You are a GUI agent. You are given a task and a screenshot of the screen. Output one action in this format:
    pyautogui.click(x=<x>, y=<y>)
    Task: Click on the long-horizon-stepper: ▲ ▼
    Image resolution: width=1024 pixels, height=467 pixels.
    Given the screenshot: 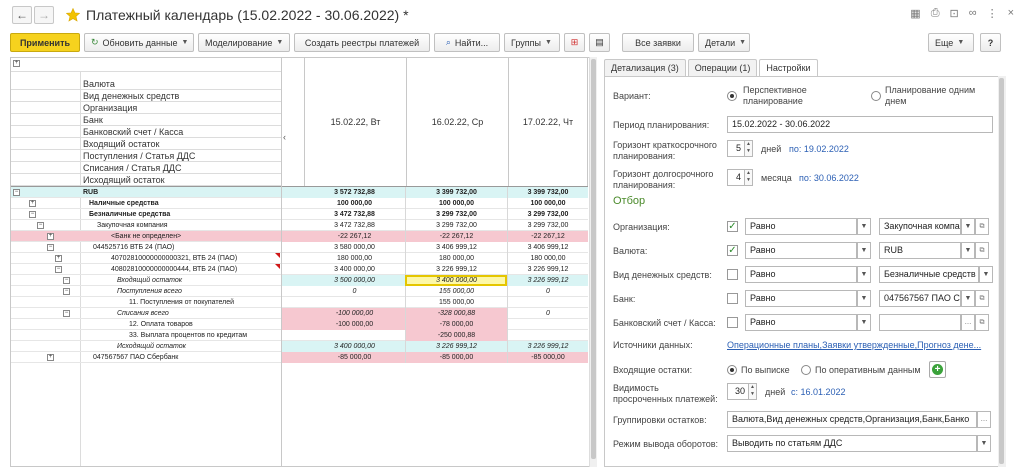 What is the action you would take?
    pyautogui.click(x=749, y=177)
    